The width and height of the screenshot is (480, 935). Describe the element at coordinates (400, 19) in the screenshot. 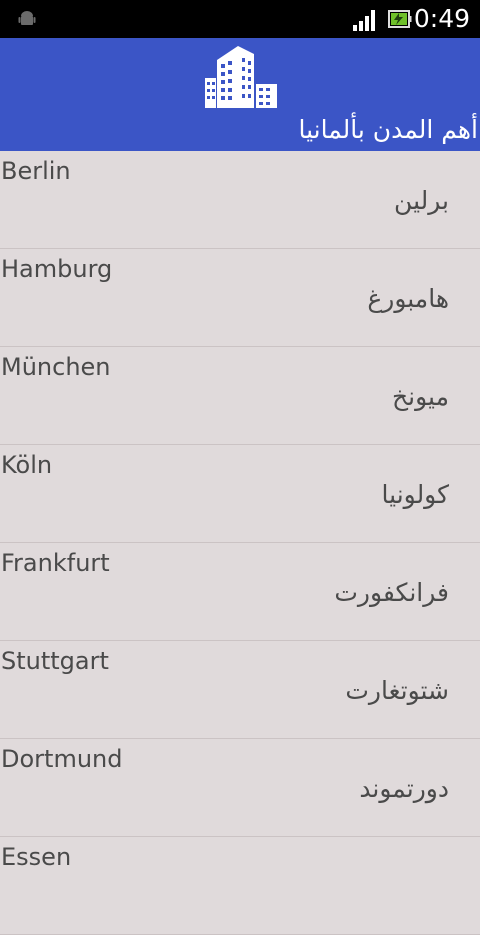

I see `battery-charging-icon` at that location.